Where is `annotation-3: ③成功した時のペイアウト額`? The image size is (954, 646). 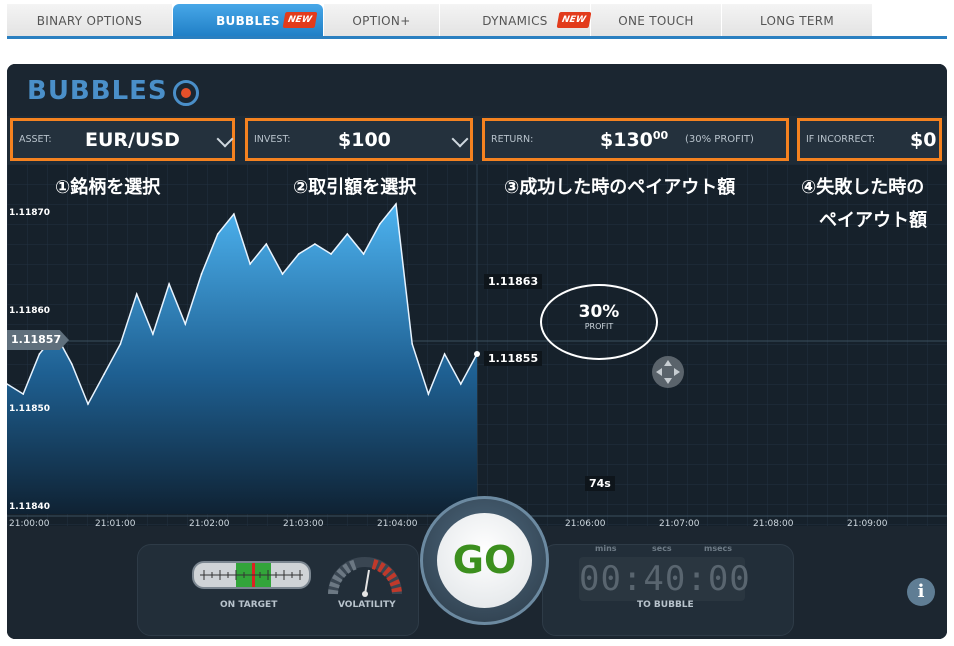 annotation-3: ③成功した時のペイアウト額 is located at coordinates (620, 187).